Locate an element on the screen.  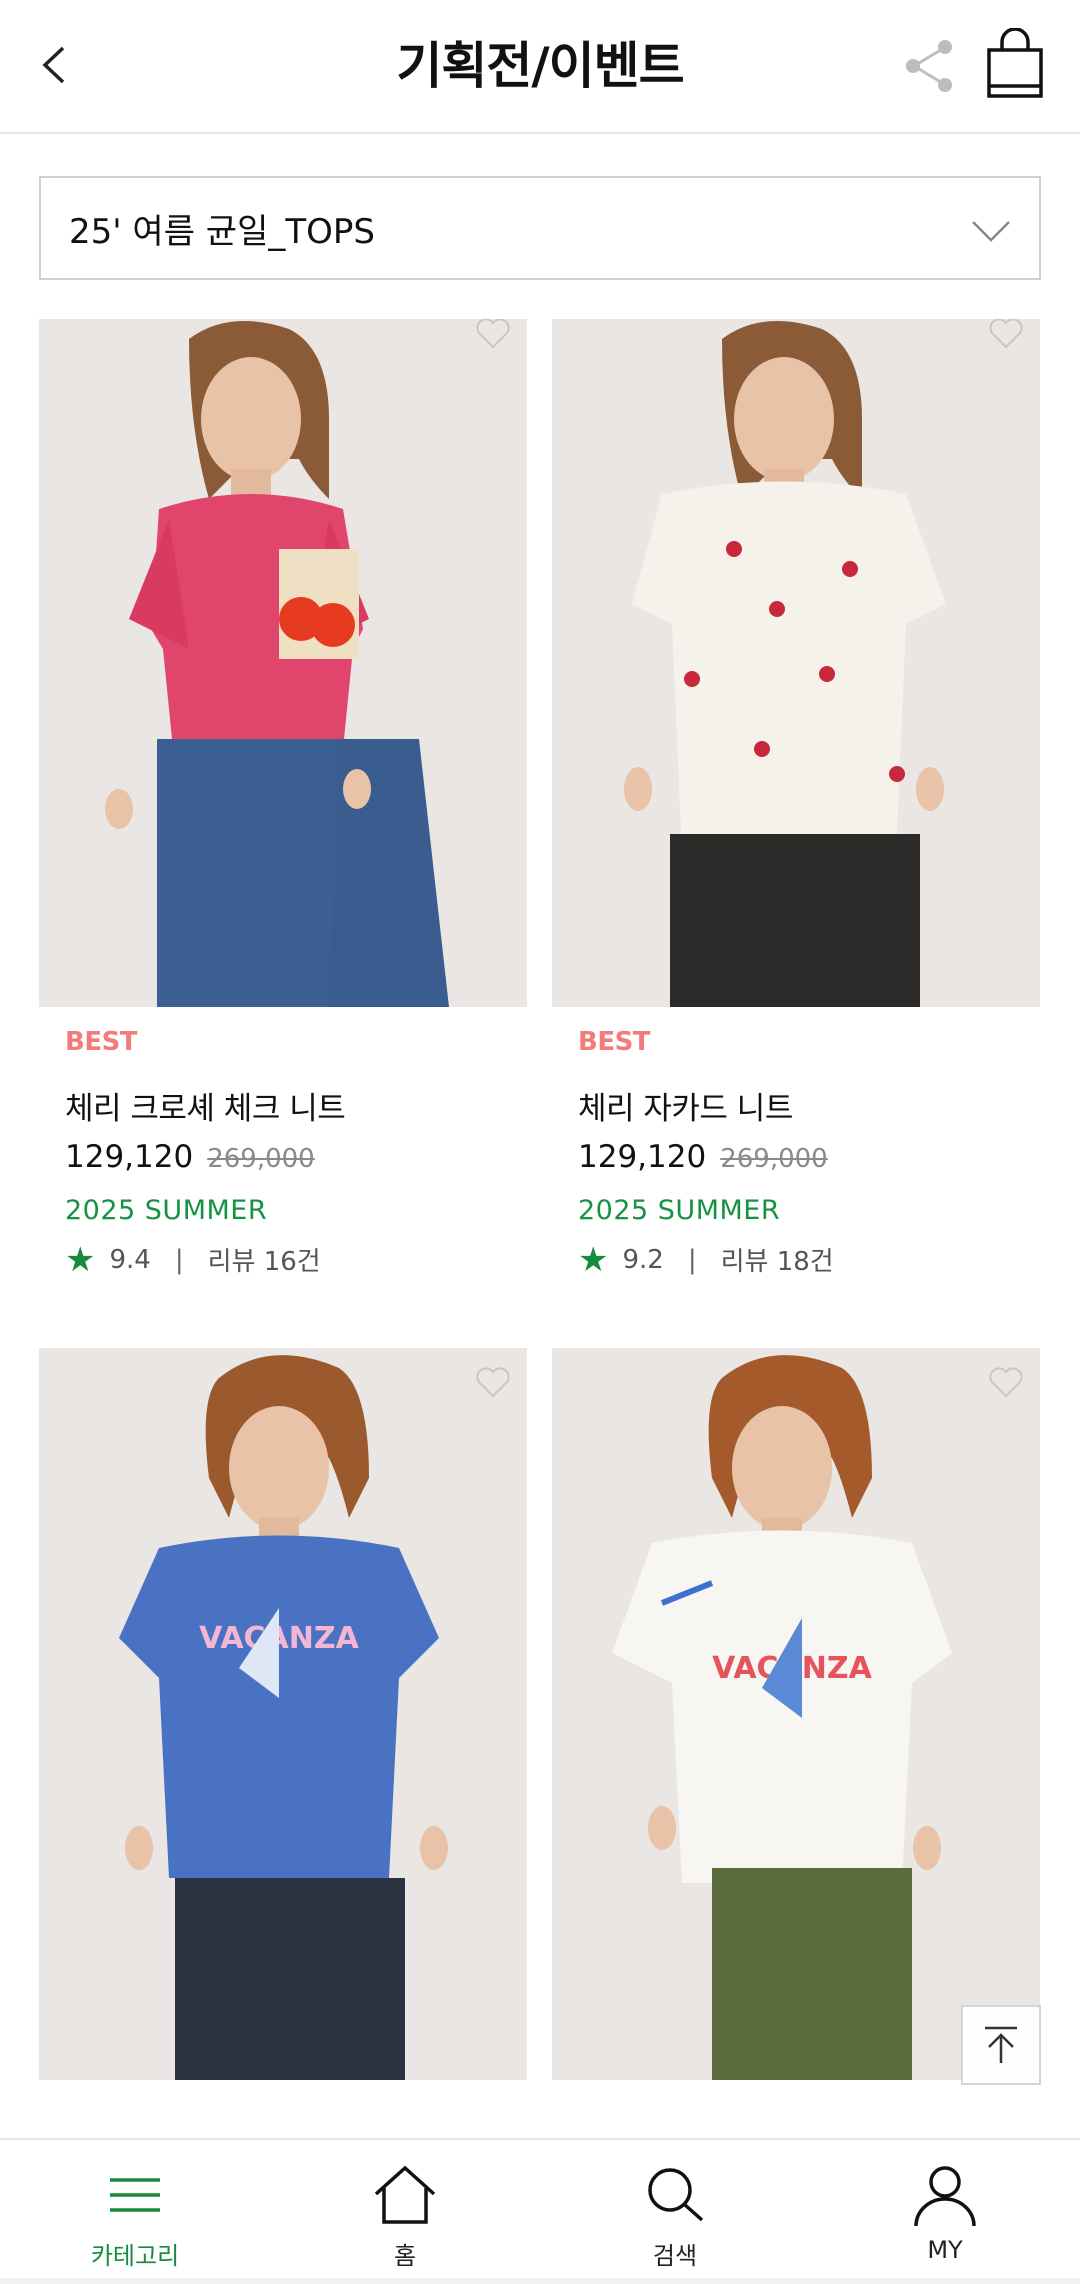
scroll-to-top-button is located at coordinates (1001, 2045).